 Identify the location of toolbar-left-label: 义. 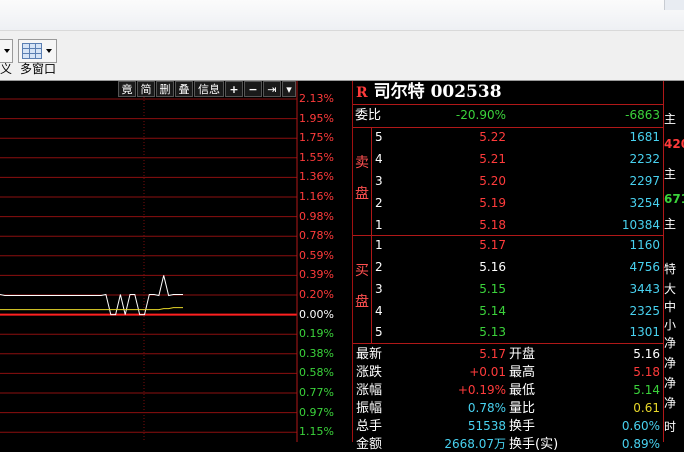
(6, 69).